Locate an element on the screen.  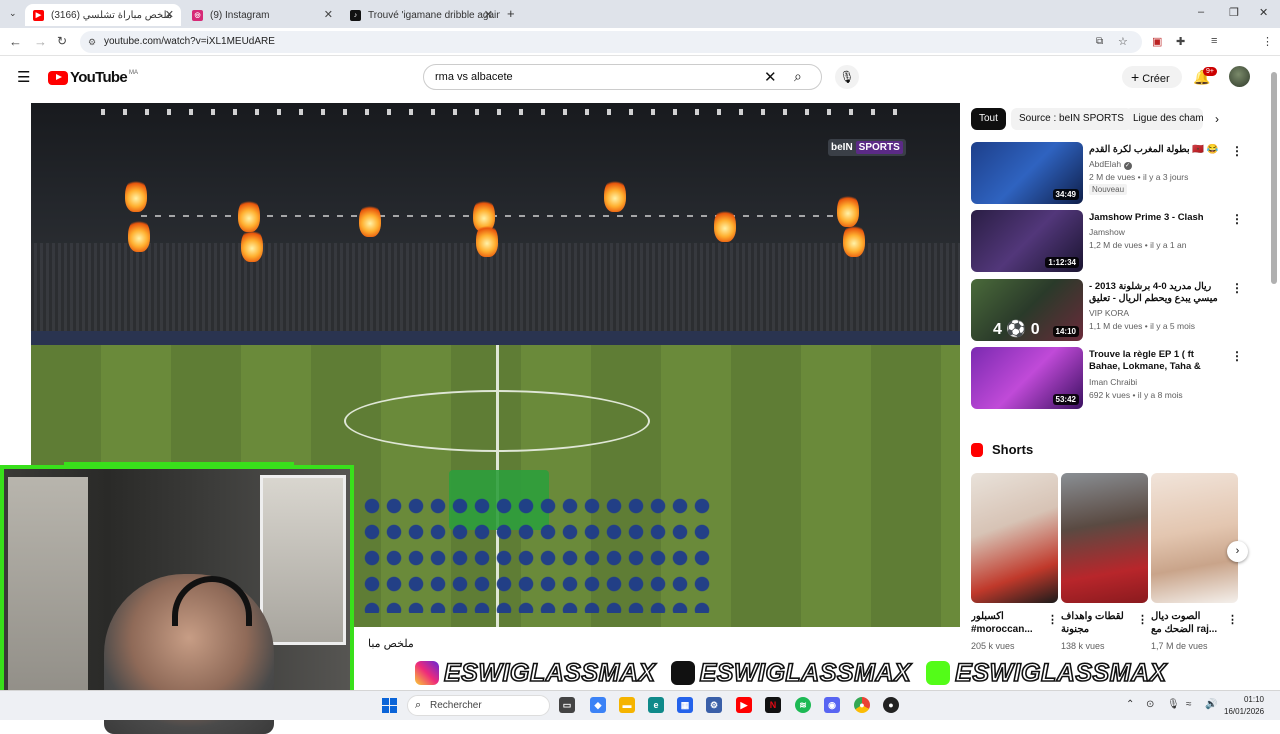
video-title: Jamshow Prime 3 - Clash is located at coordinates (1156, 218).